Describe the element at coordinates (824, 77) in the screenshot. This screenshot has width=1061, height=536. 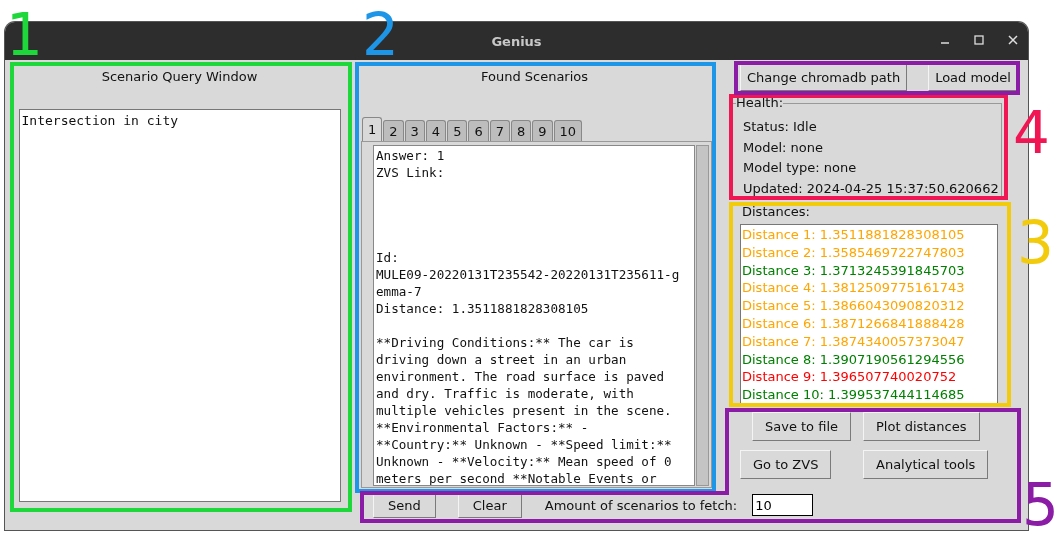
I see `toolbar-button: Change chromadb path` at that location.